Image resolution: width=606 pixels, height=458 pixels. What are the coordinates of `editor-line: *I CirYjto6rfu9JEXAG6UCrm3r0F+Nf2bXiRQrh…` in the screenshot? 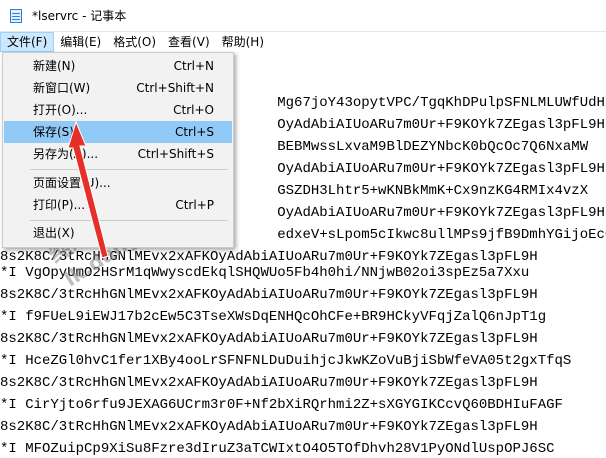 It's located at (281, 405).